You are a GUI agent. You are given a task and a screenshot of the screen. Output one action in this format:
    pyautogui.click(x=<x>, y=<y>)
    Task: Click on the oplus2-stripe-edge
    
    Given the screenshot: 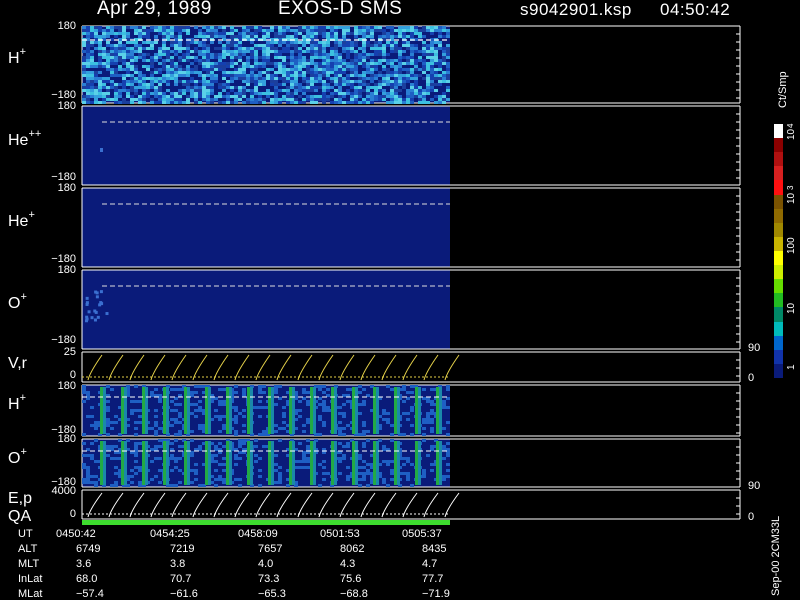 What is the action you would take?
    pyautogui.click(x=398, y=463)
    